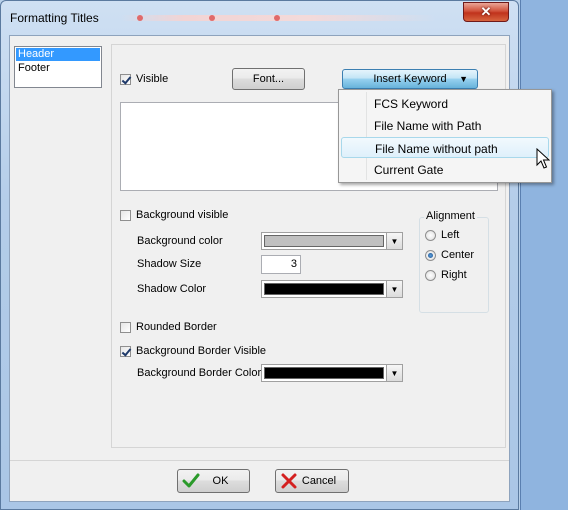 This screenshot has width=568, height=510. Describe the element at coordinates (125, 351) in the screenshot. I see `background-border-visible-checkbox` at that location.